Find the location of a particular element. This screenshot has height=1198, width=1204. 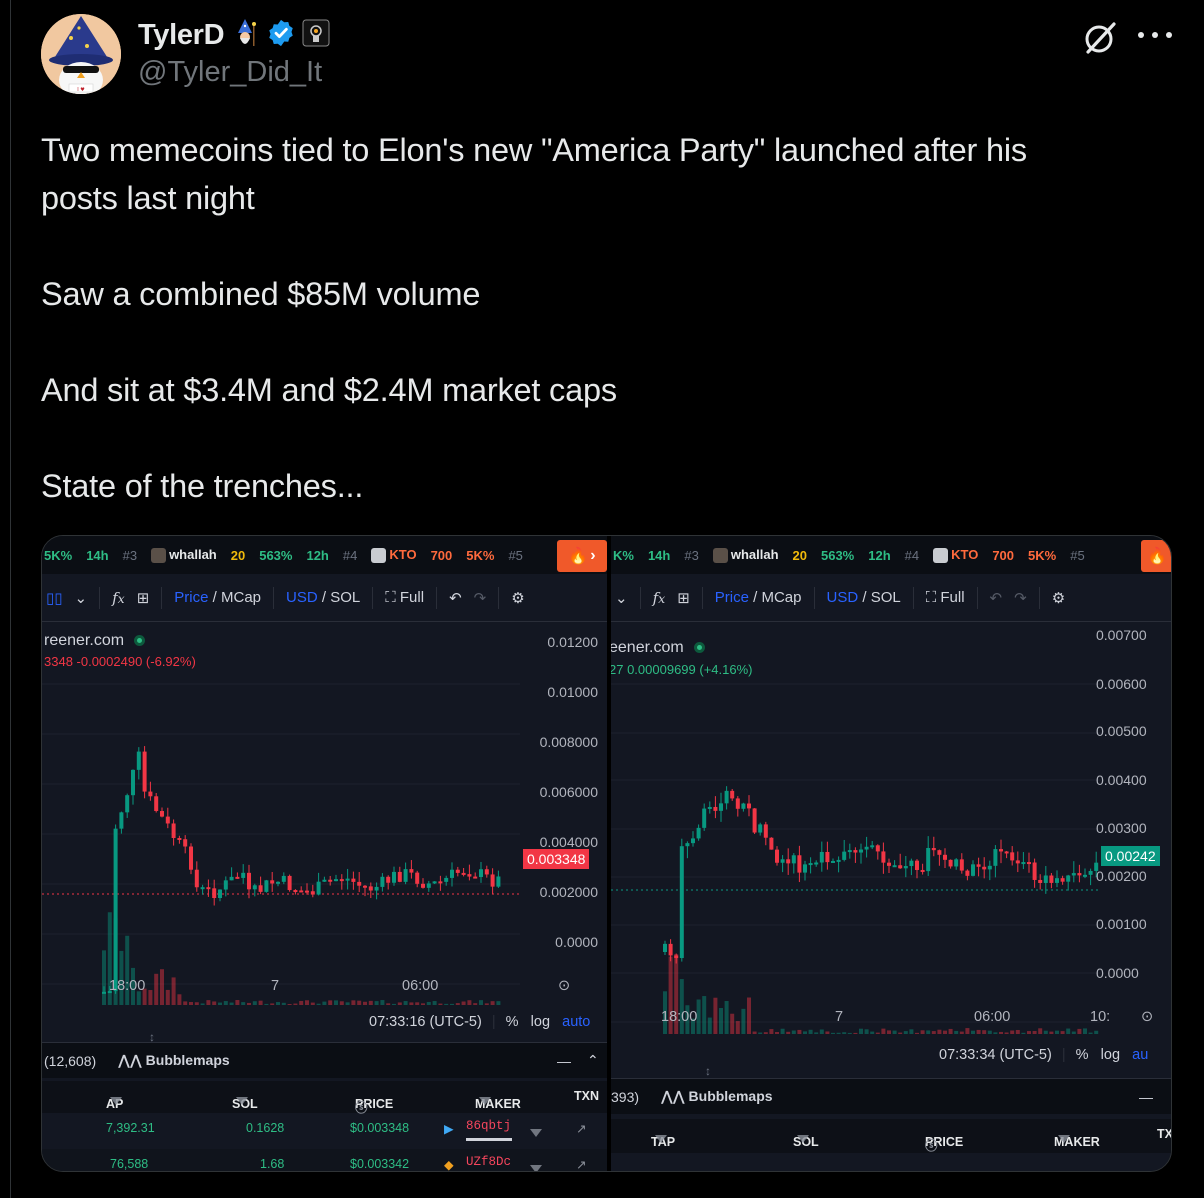

site-name: eener.com is located at coordinates (647, 647).